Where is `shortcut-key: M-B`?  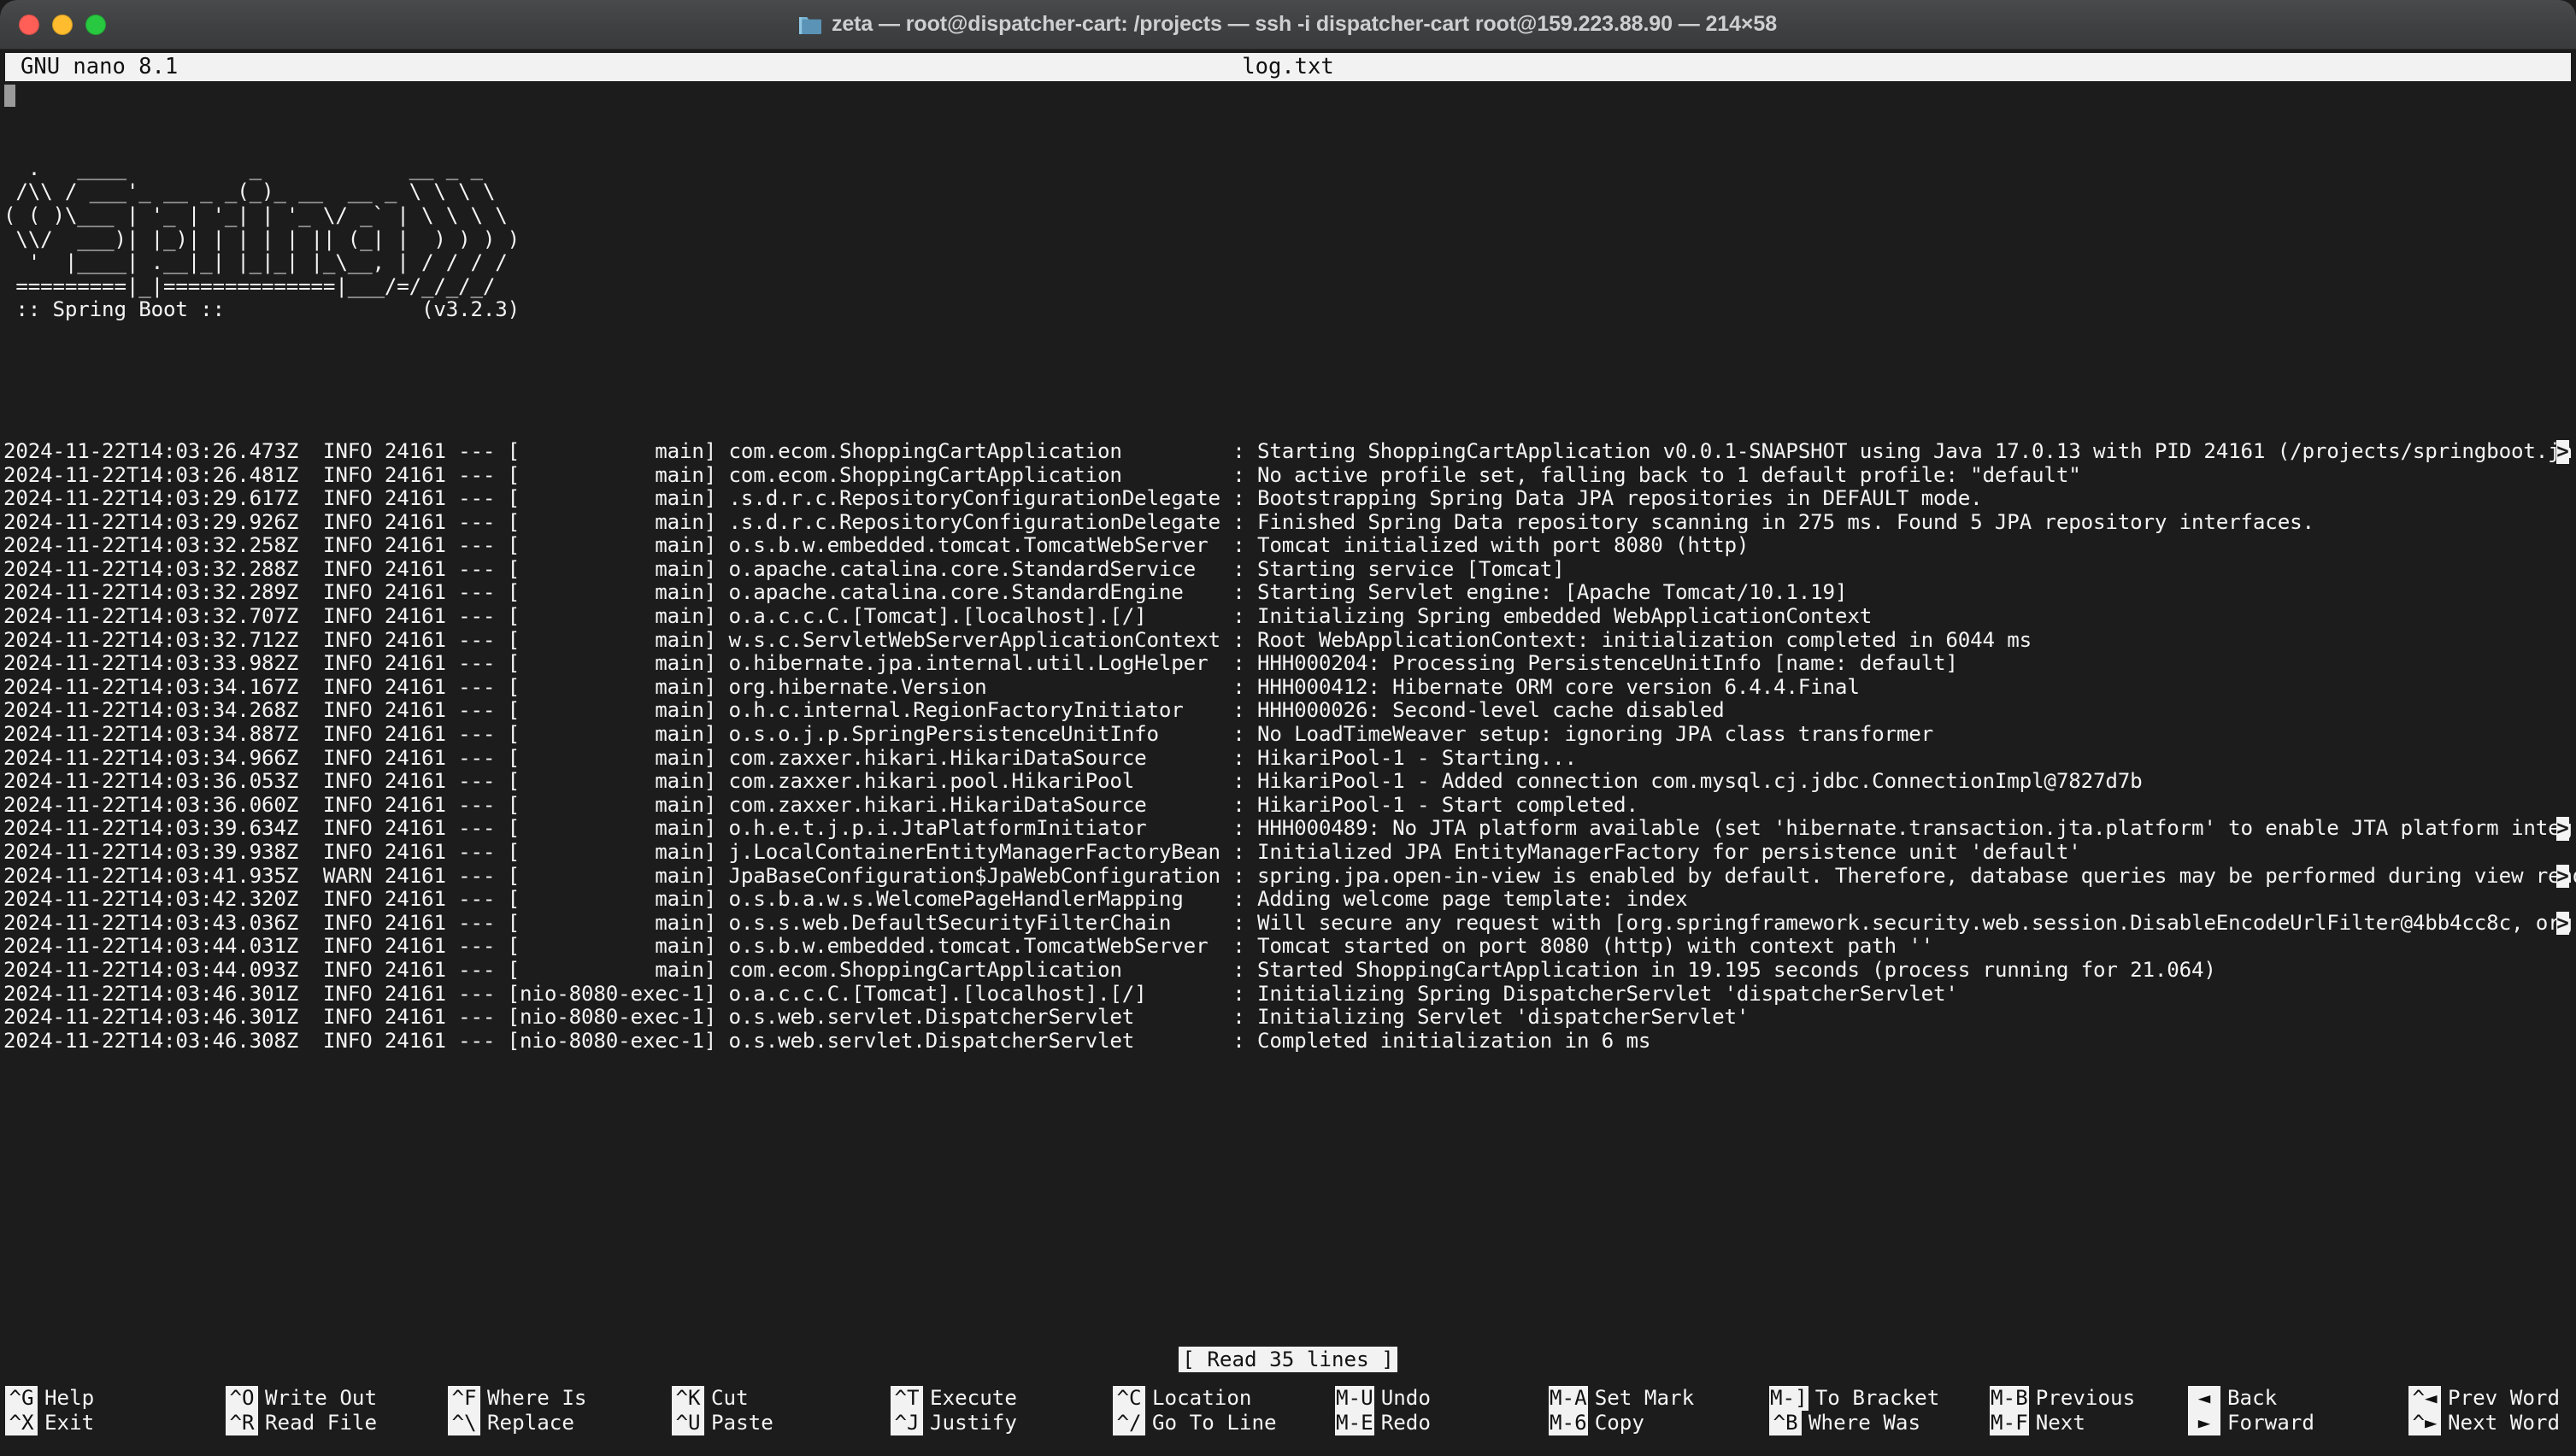
shortcut-key: M-B is located at coordinates (2009, 1399).